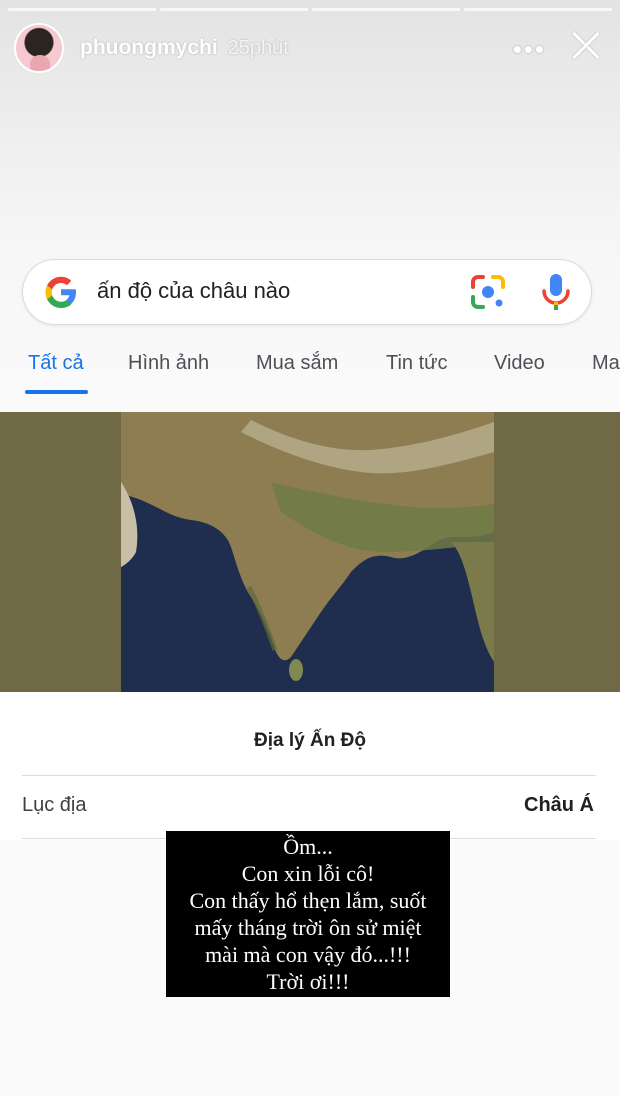 The width and height of the screenshot is (620, 1096). I want to click on tab-video: Video, so click(519, 363).